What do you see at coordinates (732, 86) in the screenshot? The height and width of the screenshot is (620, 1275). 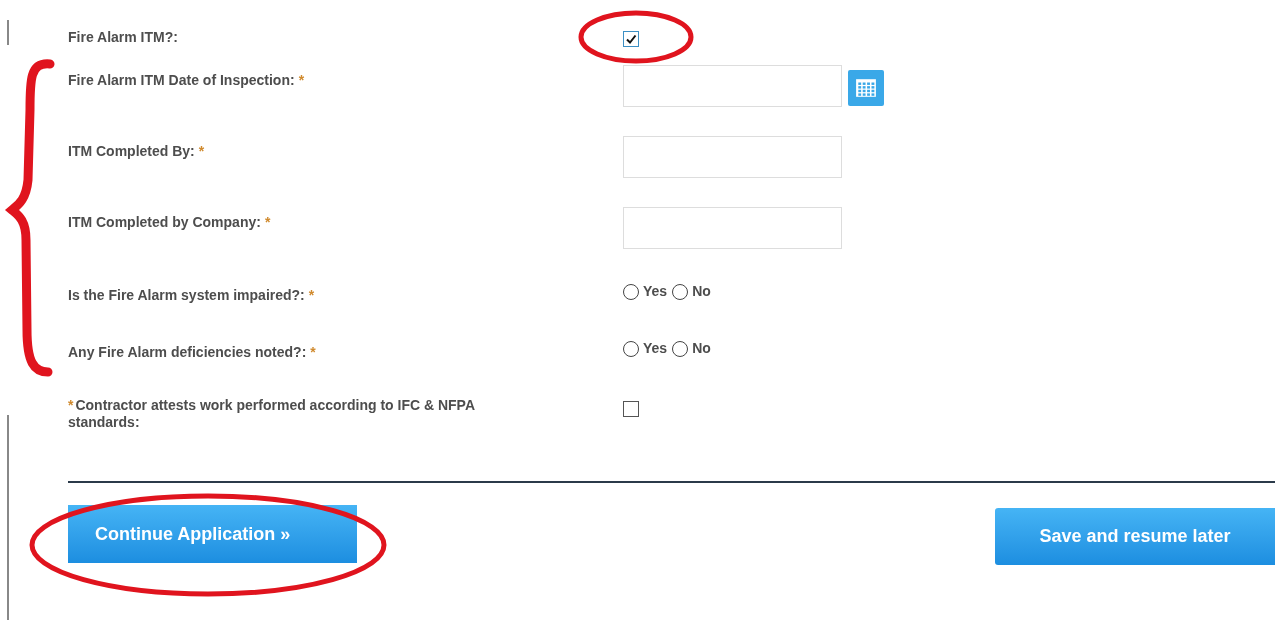 I see `date-input-field` at bounding box center [732, 86].